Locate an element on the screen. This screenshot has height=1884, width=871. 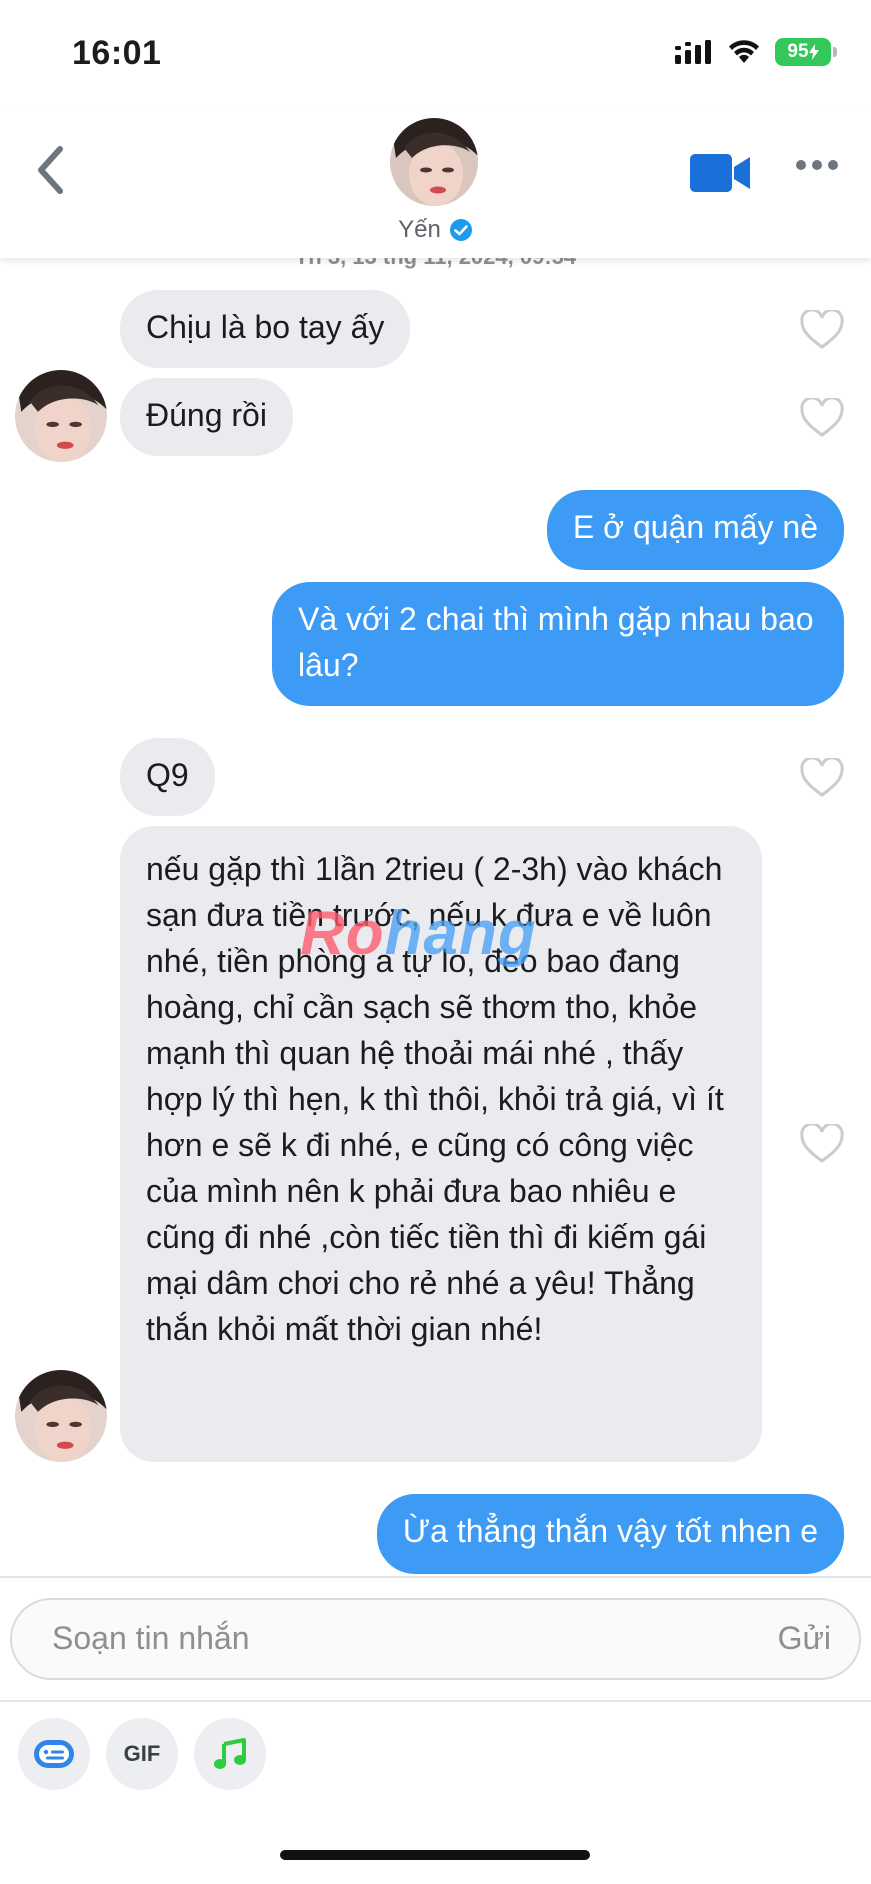
message-bubble-outgoing: E ở quận mấy nè is located at coordinates (695, 530).